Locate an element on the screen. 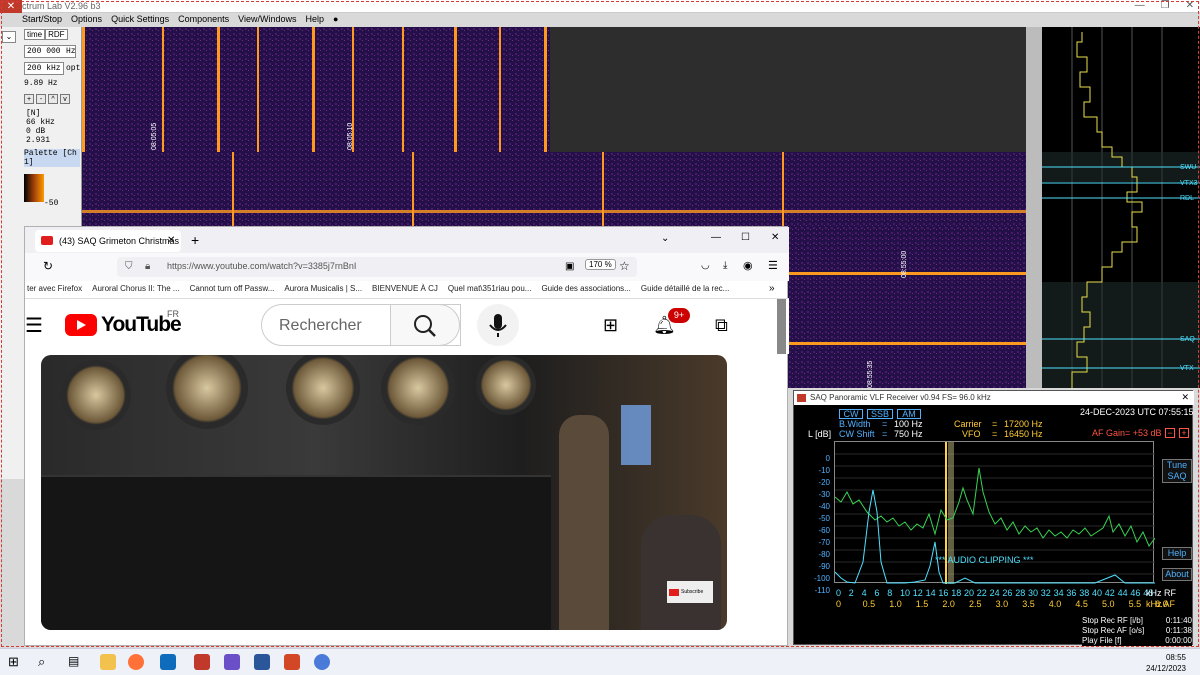 This screenshot has height=675, width=1200. vfo-value: 16450 Hz is located at coordinates (1023, 434).